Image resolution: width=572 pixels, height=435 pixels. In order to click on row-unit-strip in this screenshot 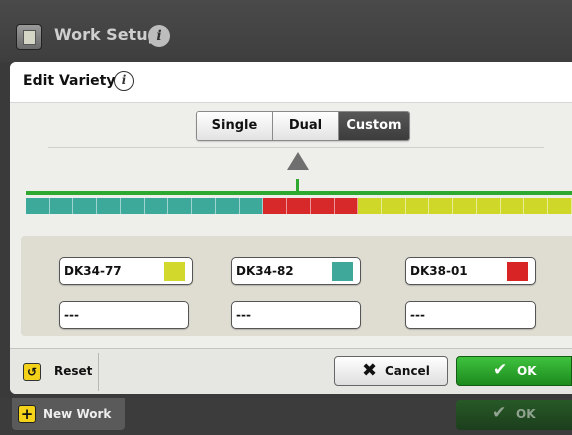, I will do `click(299, 206)`.